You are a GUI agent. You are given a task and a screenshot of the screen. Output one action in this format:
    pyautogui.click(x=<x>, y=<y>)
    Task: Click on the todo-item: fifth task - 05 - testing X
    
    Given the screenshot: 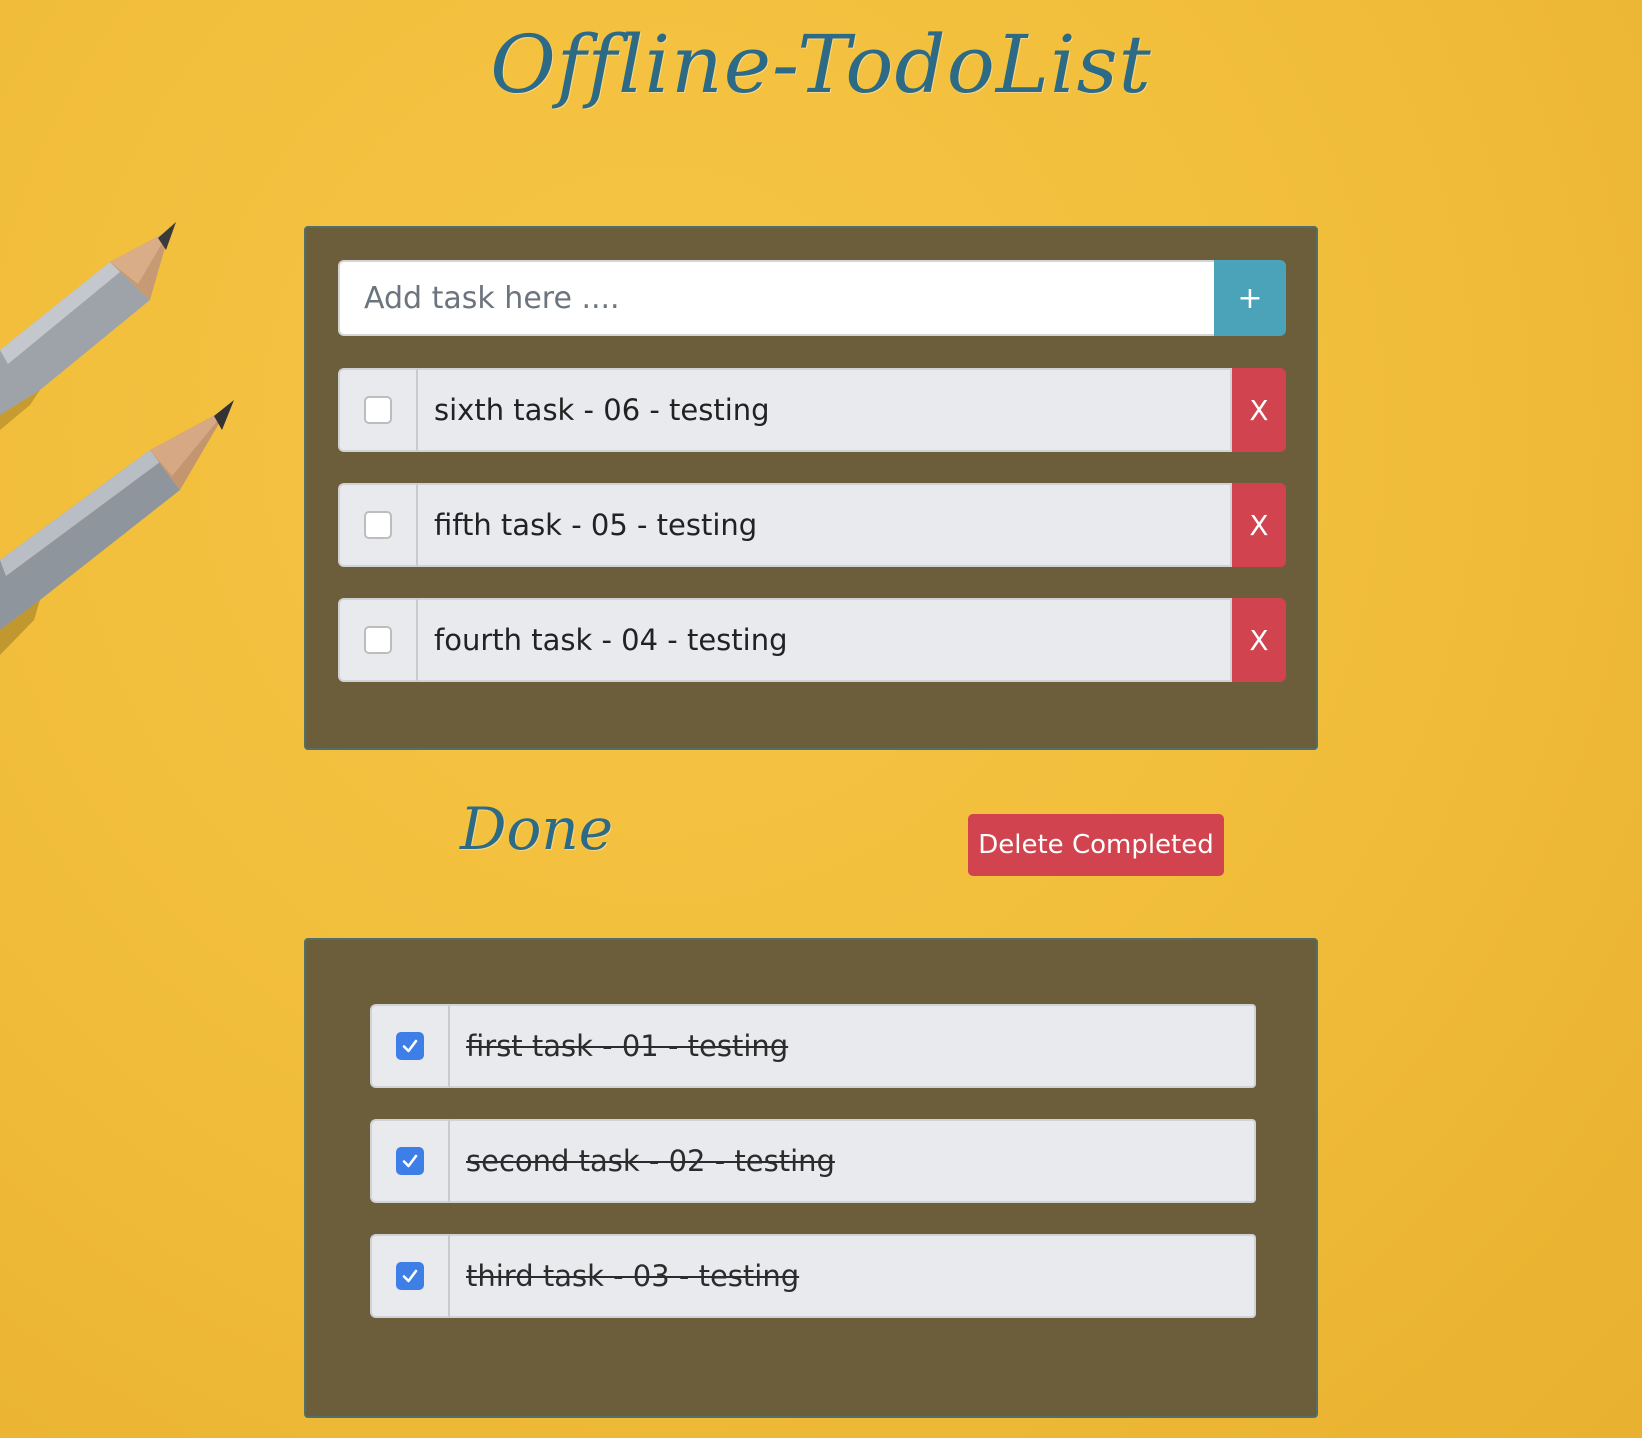 What is the action you would take?
    pyautogui.click(x=812, y=525)
    